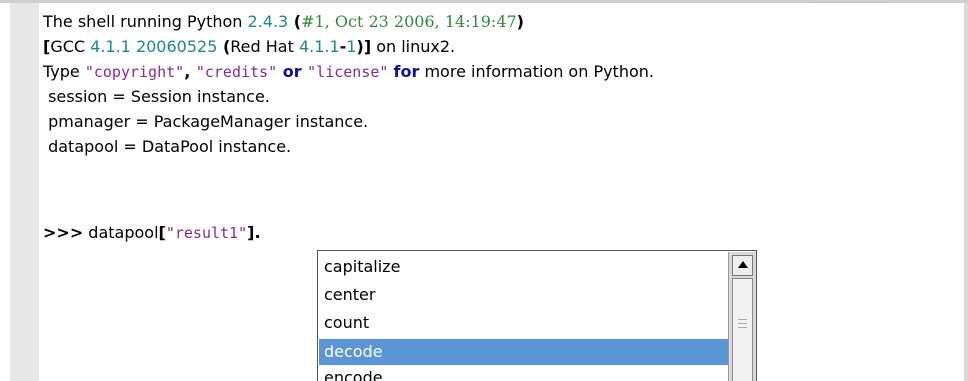 The width and height of the screenshot is (968, 381). I want to click on pmanager-info-line: pmanager = PackageManager instance., so click(206, 121).